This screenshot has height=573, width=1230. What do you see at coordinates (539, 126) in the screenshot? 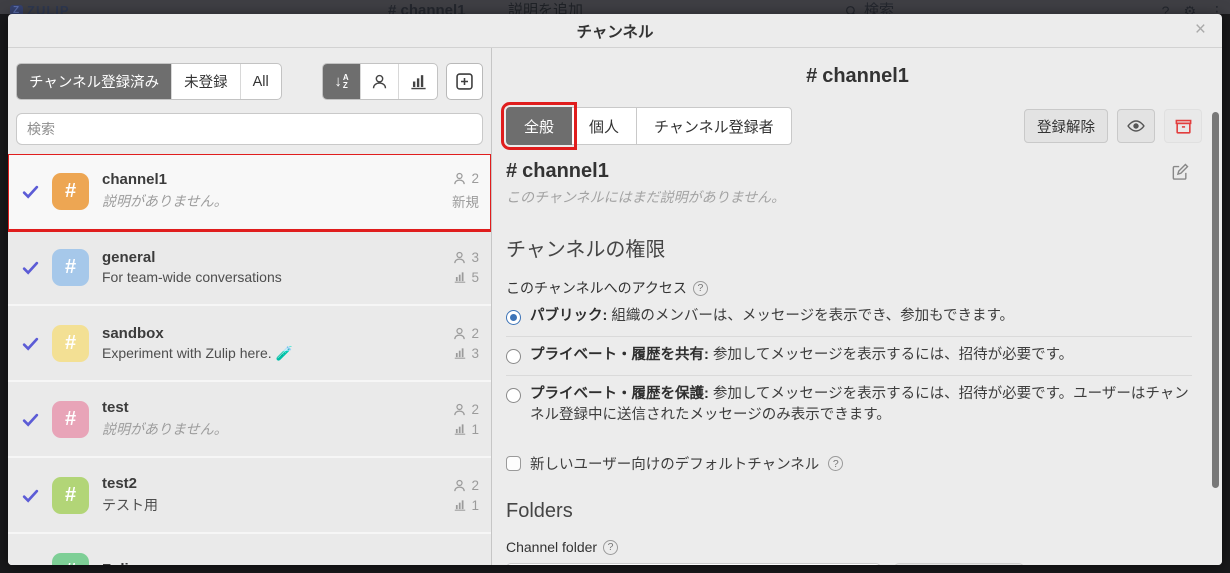
I see `settings-tab: 全般` at bounding box center [539, 126].